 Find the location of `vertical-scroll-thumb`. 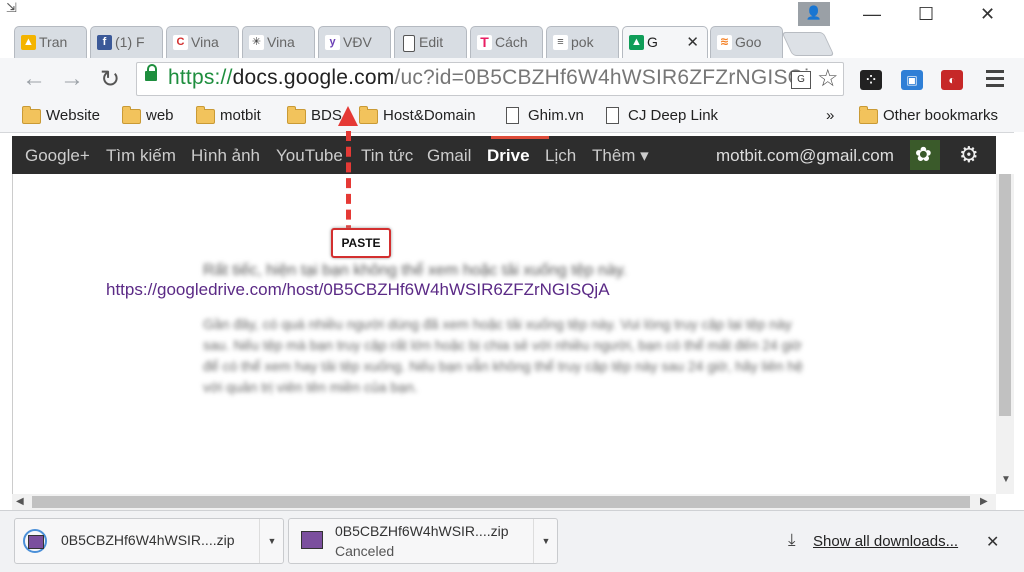

vertical-scroll-thumb is located at coordinates (1005, 295).